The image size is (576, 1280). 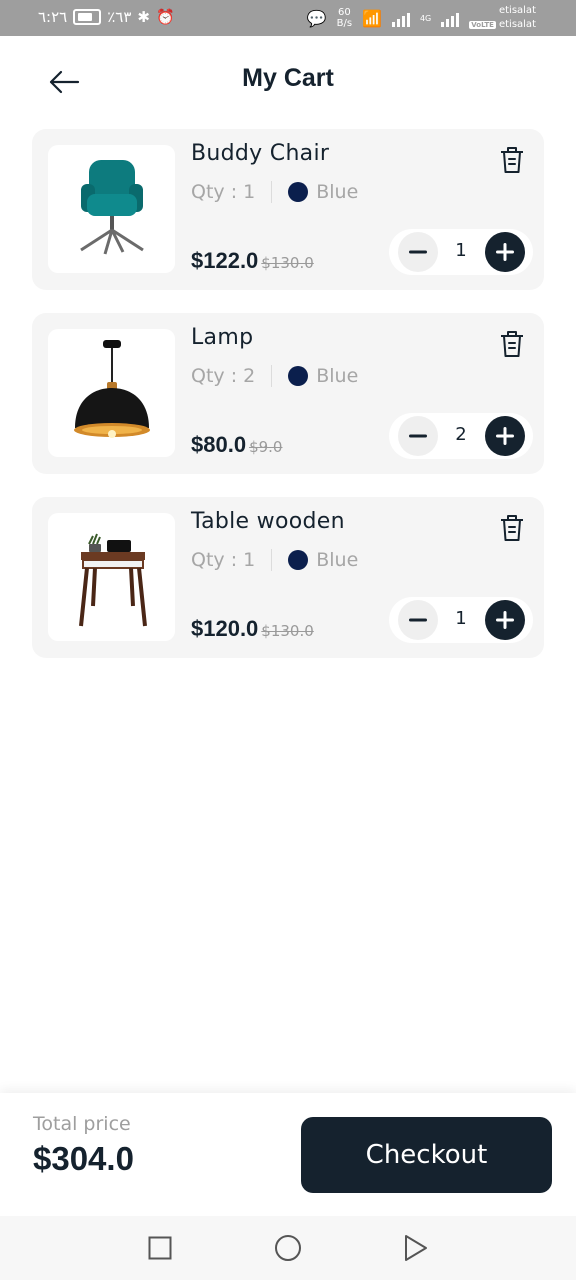 What do you see at coordinates (372, 18) in the screenshot?
I see `wifi-icon: 📶` at bounding box center [372, 18].